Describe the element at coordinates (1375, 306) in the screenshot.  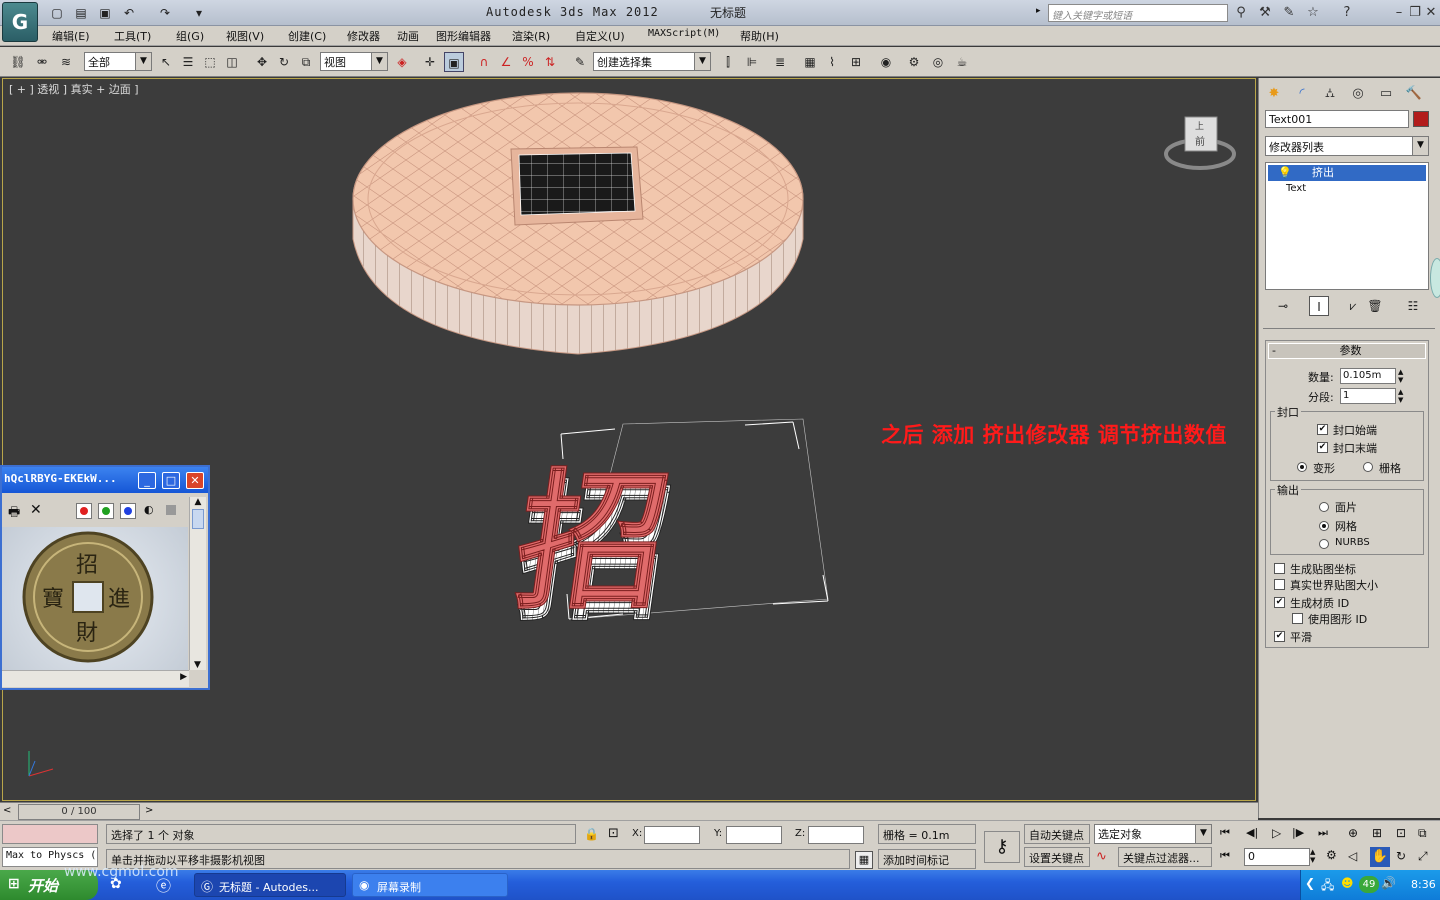
I see `remove-modifier-icon: 🗑` at that location.